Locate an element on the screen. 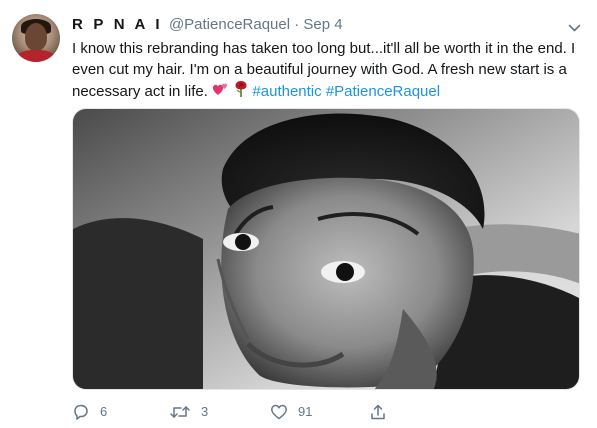  like-button: 91 is located at coordinates (291, 412).